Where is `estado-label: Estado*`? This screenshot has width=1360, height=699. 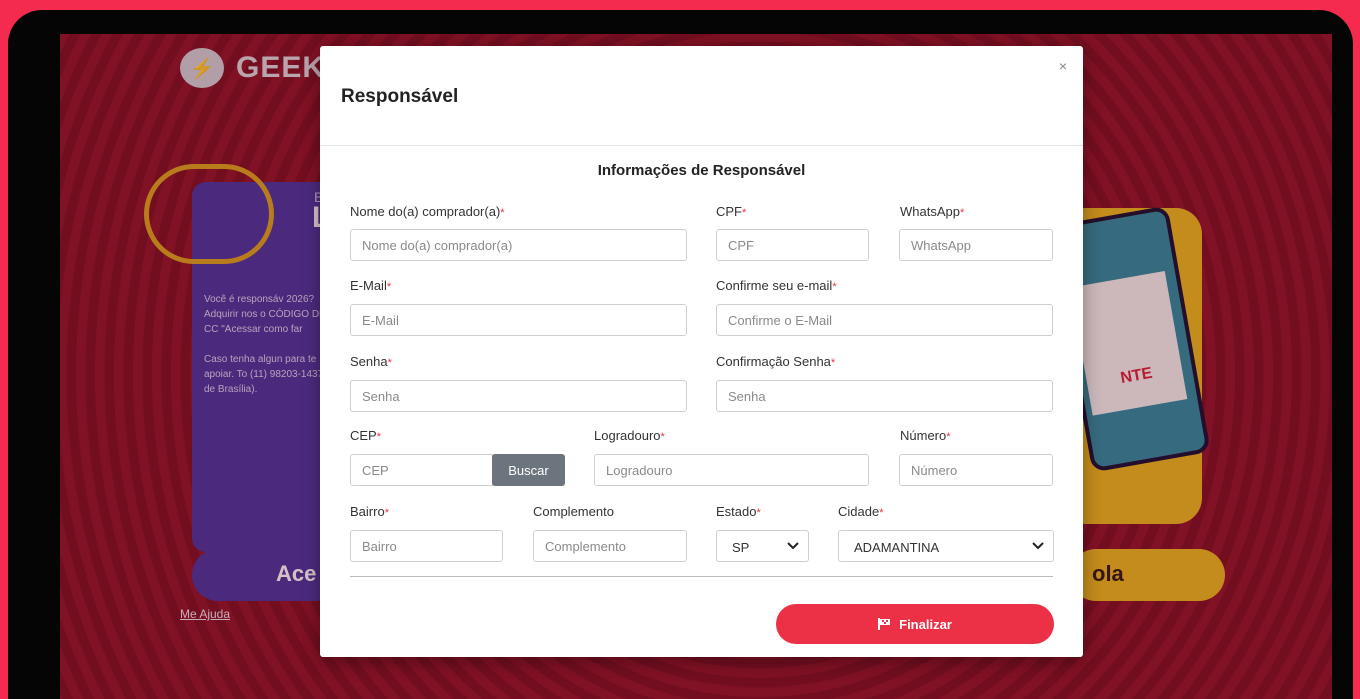 estado-label: Estado* is located at coordinates (738, 511).